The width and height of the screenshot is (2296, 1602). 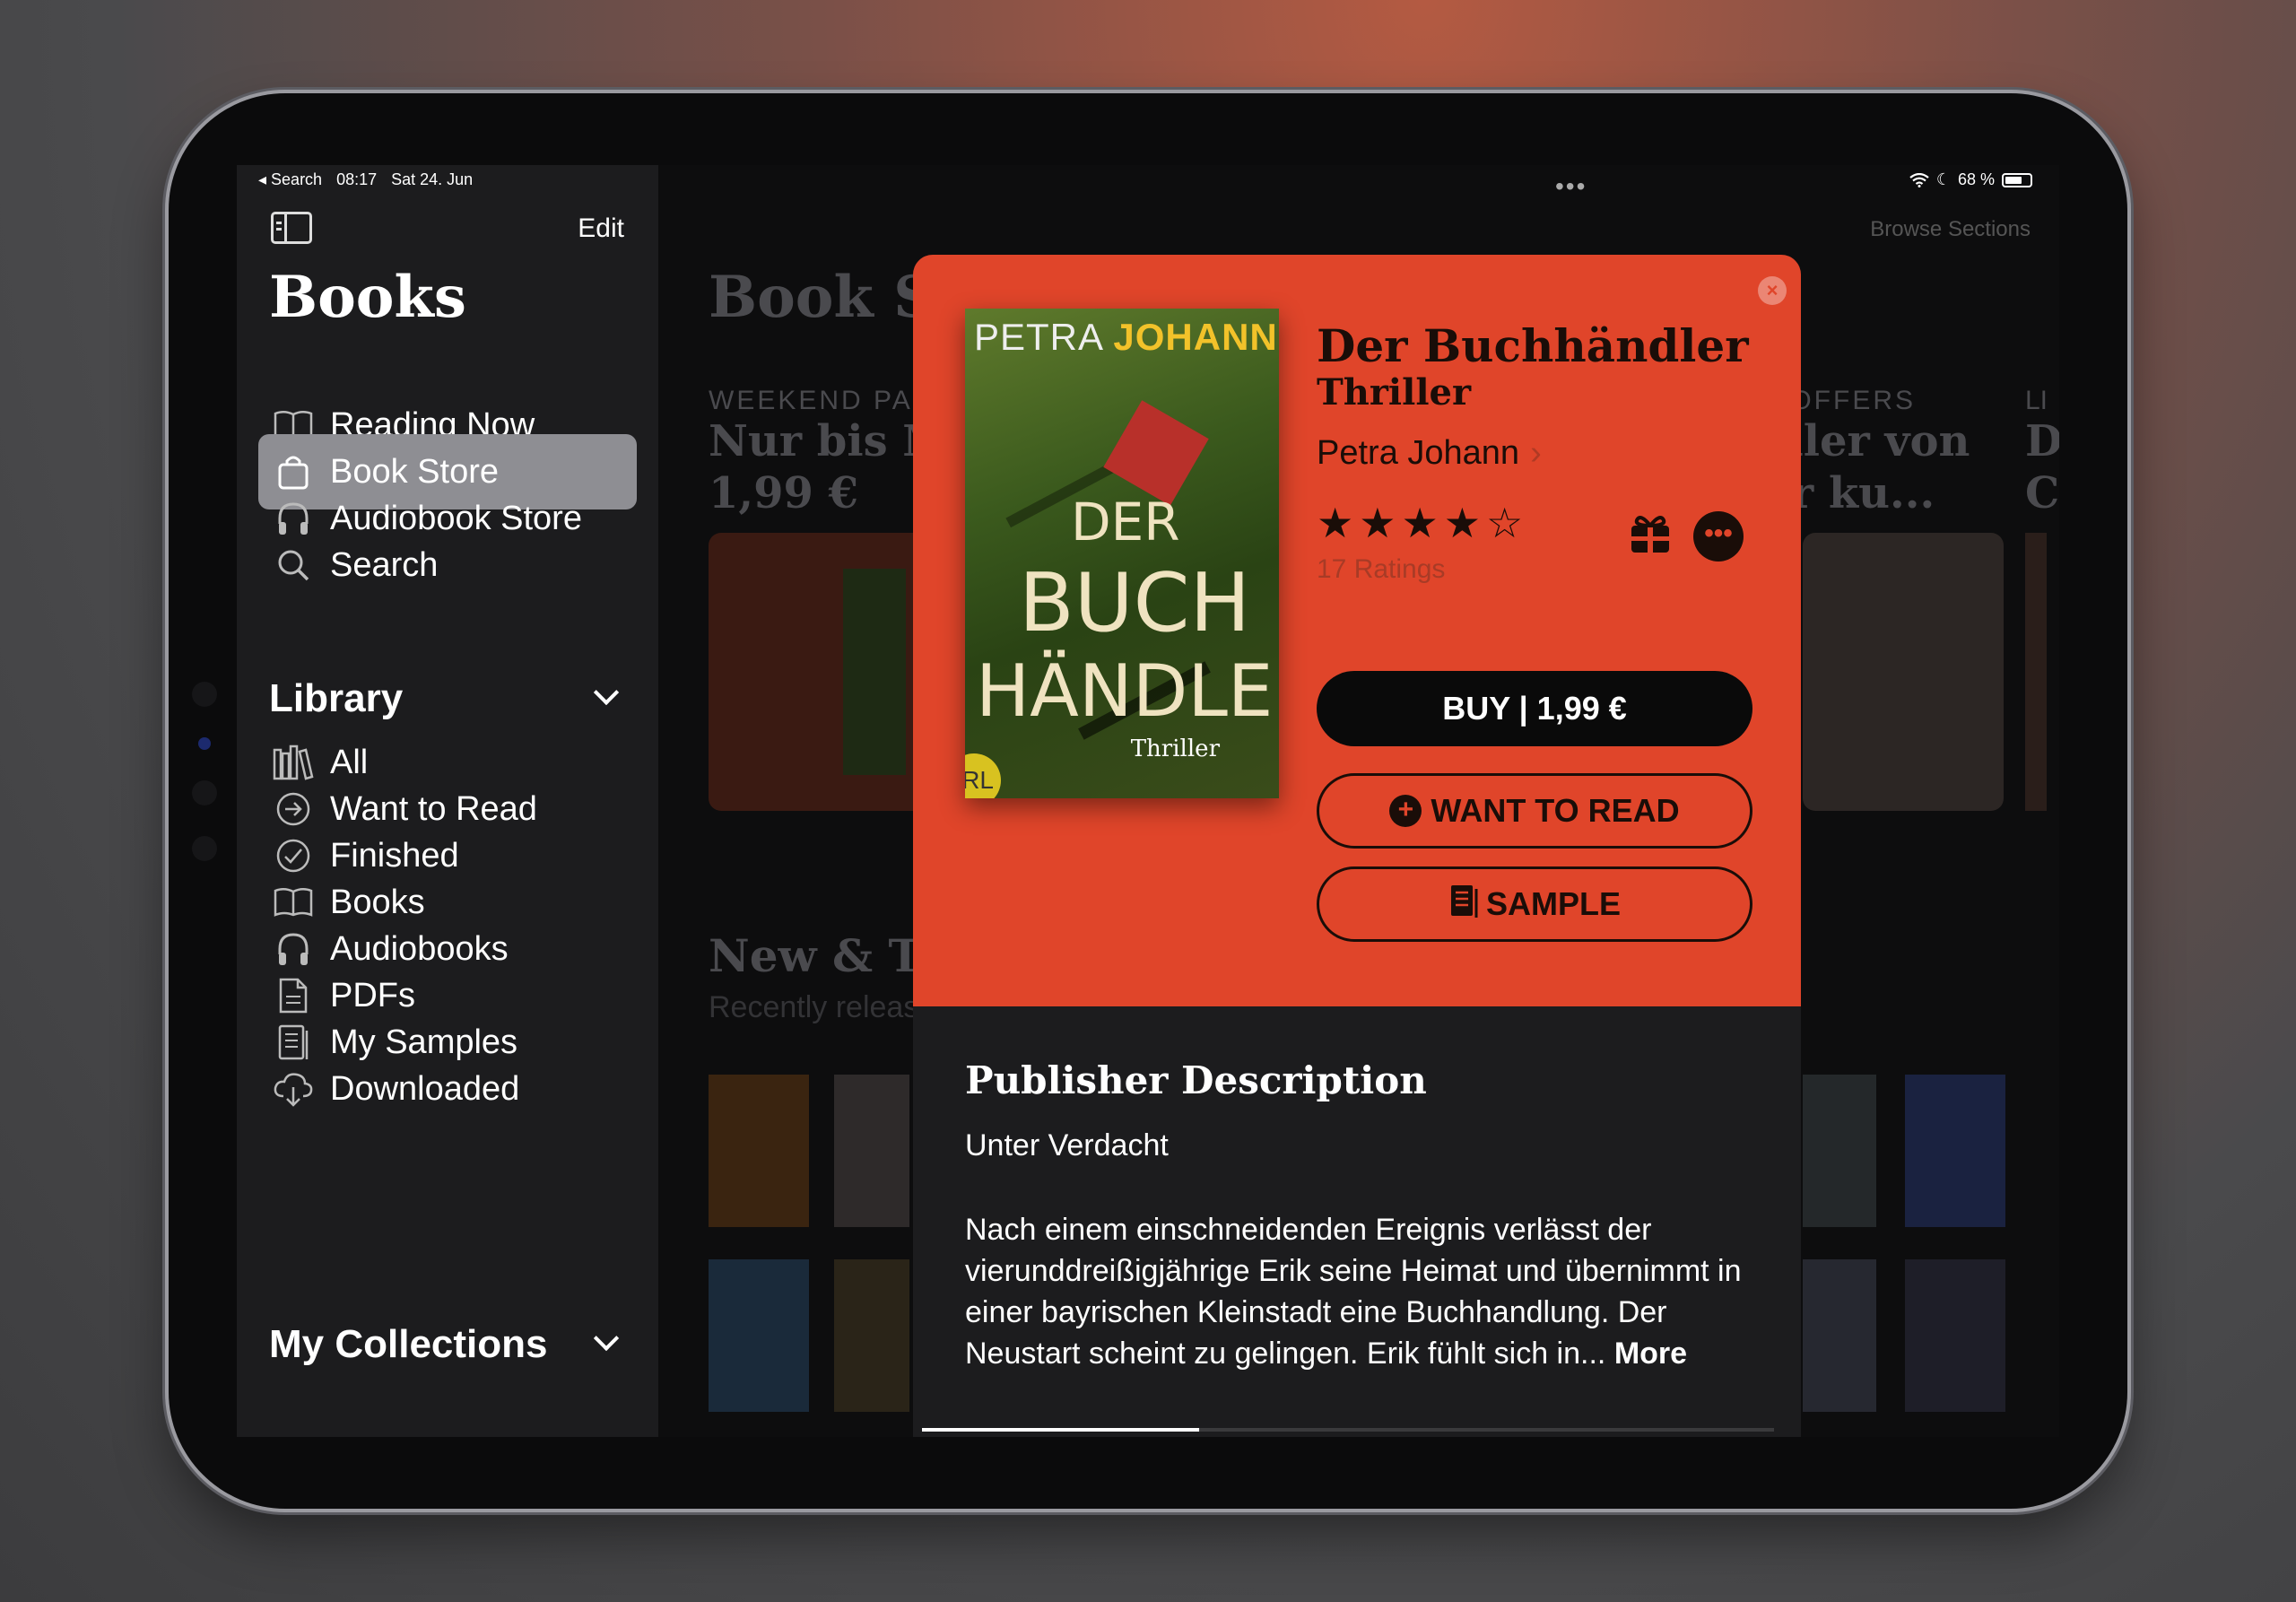 I want to click on new-section-title: New & Tr, so click(x=826, y=955).